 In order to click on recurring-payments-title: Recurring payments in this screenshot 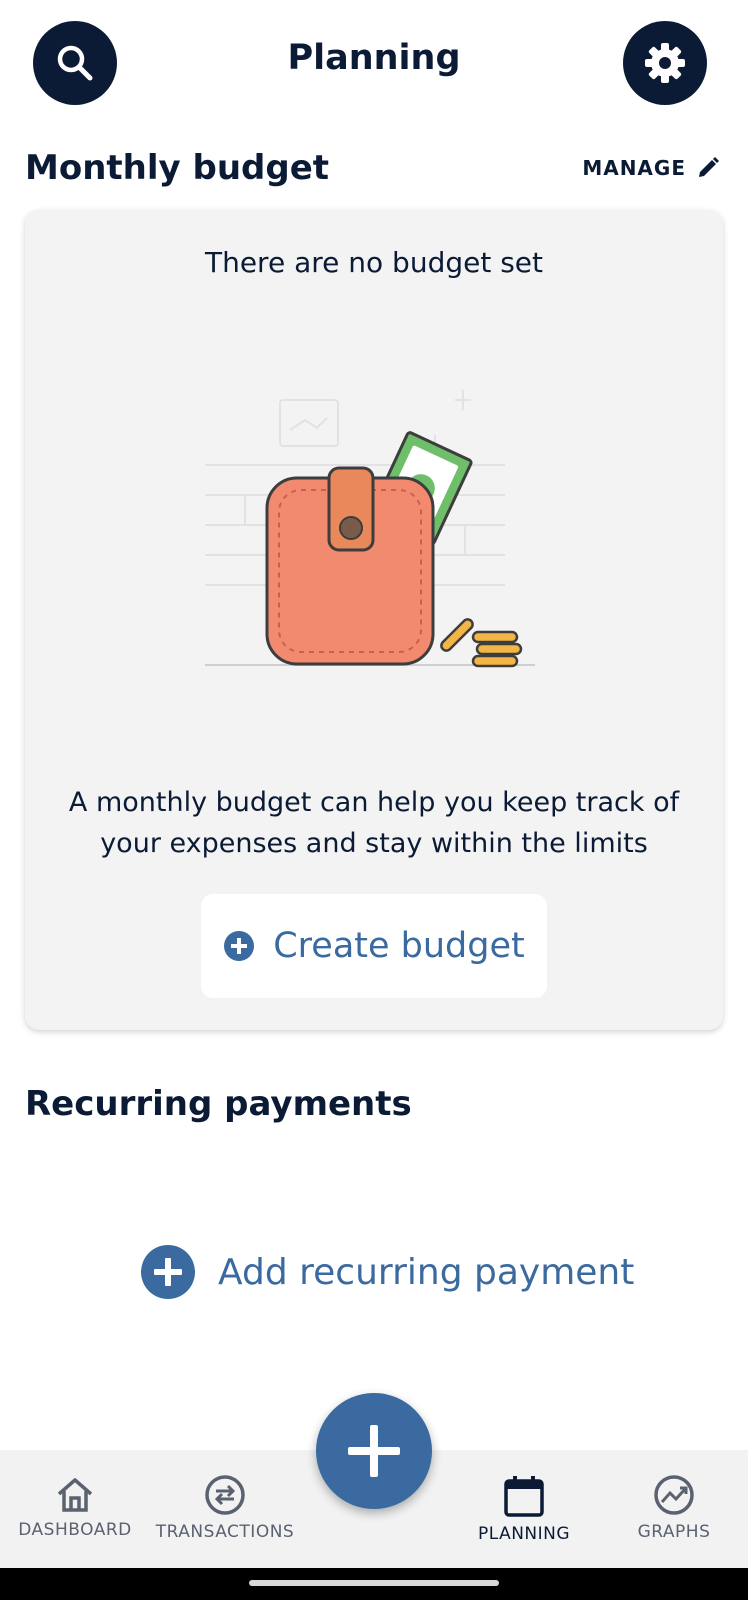, I will do `click(218, 1104)`.